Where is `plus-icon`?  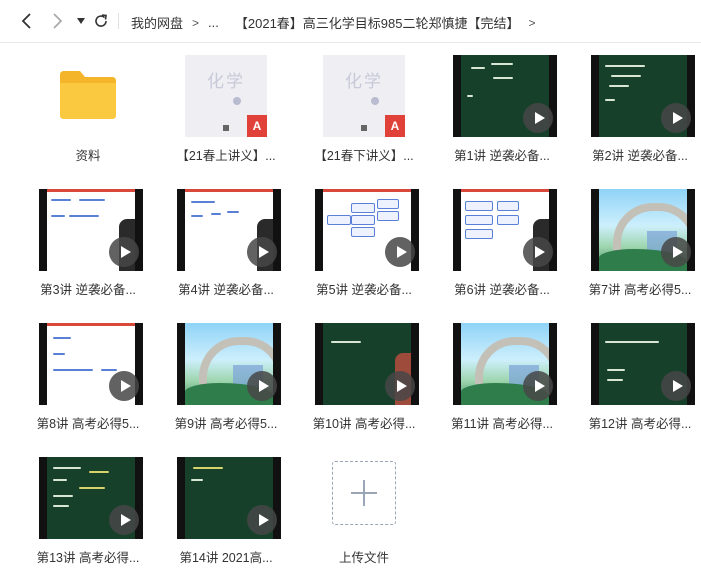 plus-icon is located at coordinates (364, 493).